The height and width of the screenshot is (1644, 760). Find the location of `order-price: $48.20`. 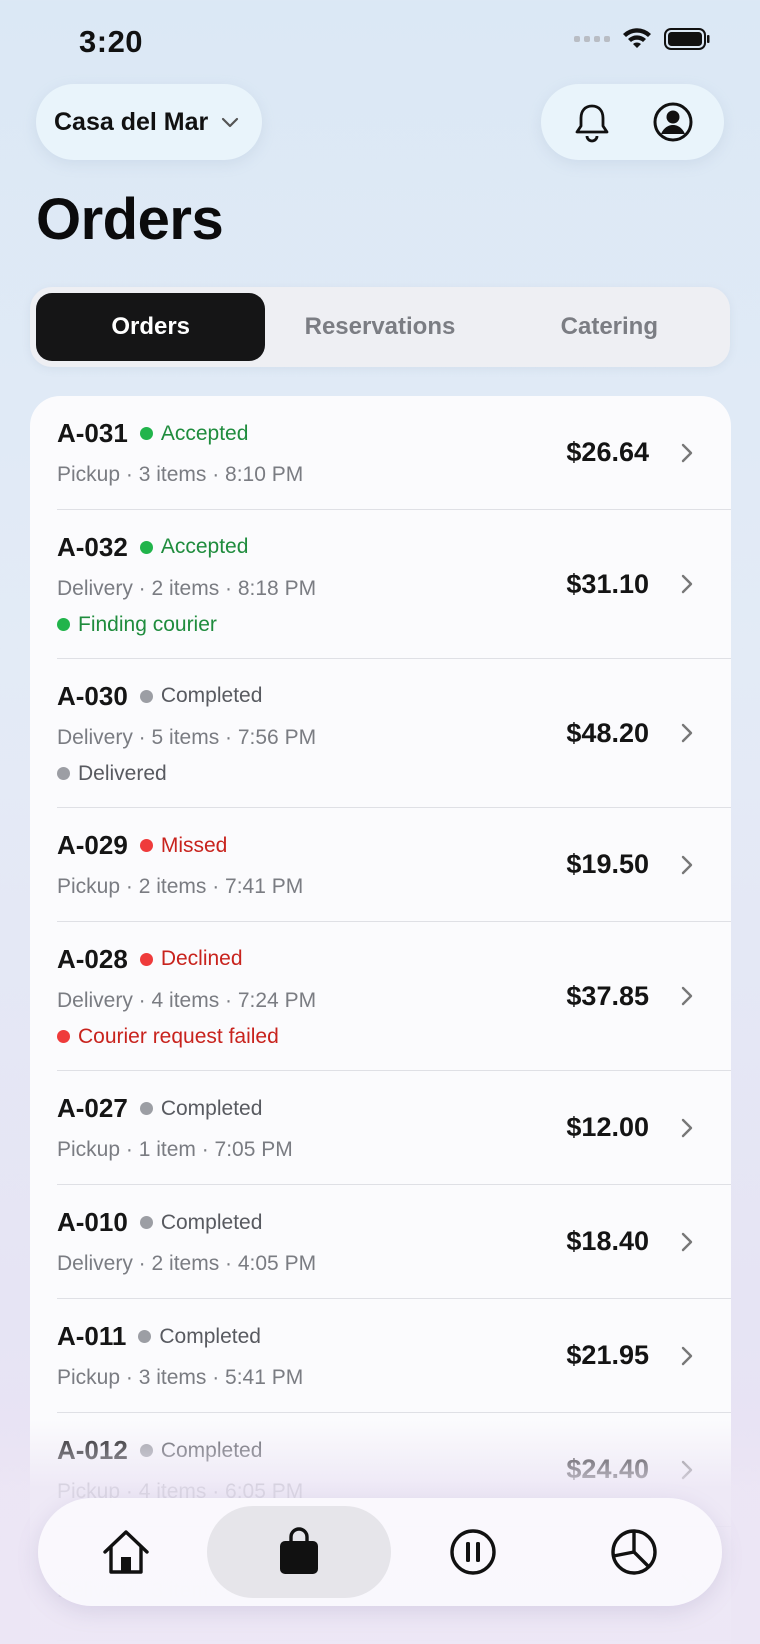

order-price: $48.20 is located at coordinates (607, 732).